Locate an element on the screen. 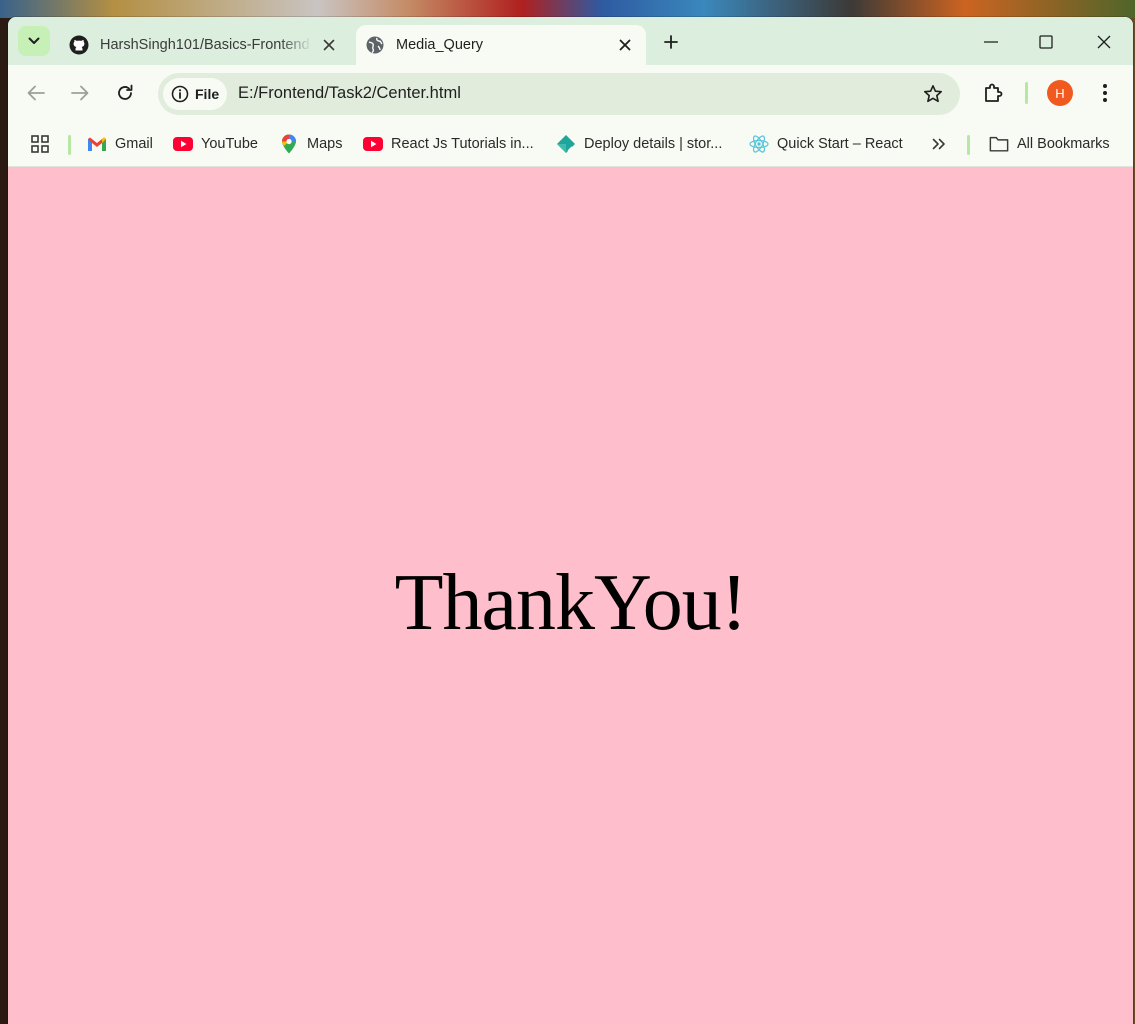 The height and width of the screenshot is (1024, 1135). close-icon is located at coordinates (1104, 42).